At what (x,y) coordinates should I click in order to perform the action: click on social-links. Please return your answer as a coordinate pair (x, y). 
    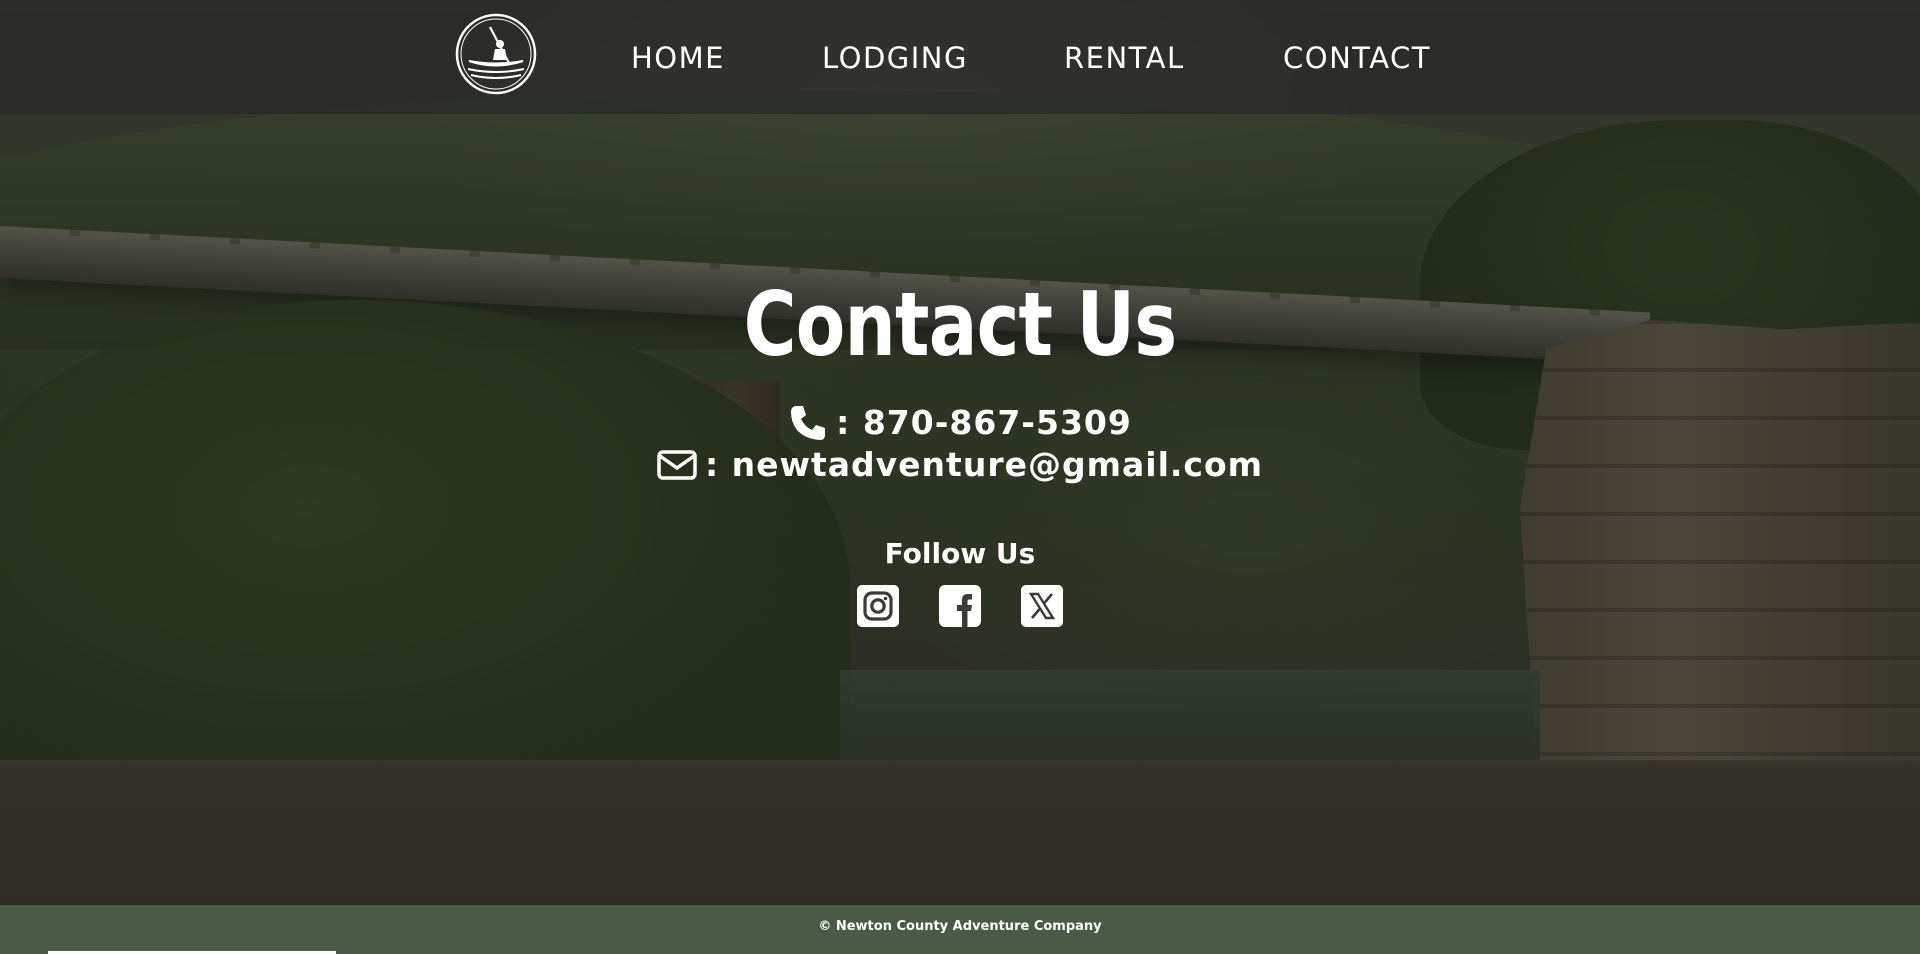
    Looking at the image, I should click on (960, 606).